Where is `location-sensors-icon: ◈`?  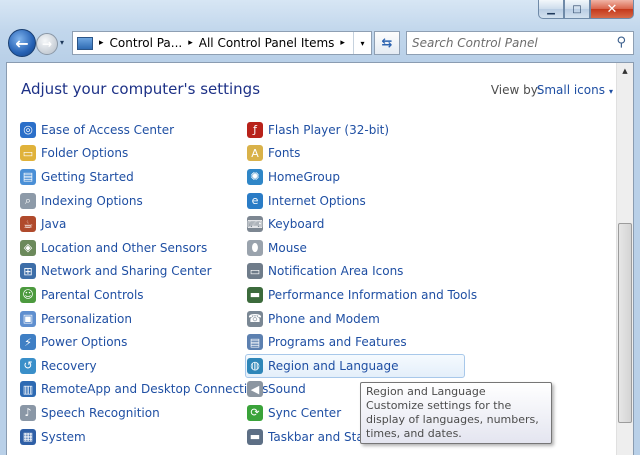
location-sensors-icon: ◈ is located at coordinates (28, 247).